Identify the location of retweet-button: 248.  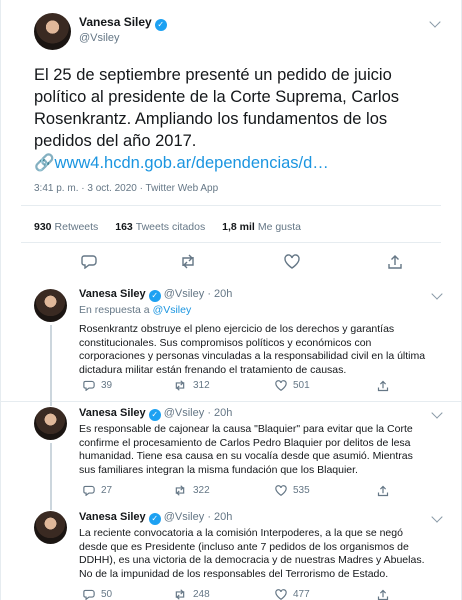
(191, 594).